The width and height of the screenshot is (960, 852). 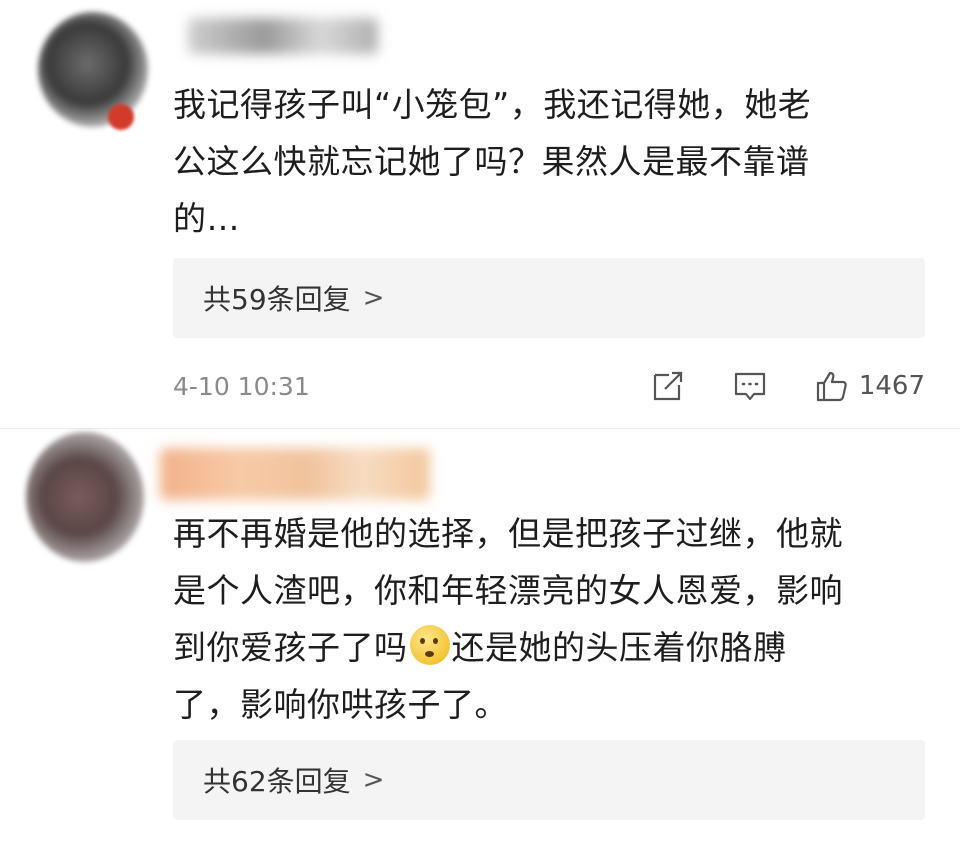 I want to click on avatar, so click(x=85, y=497).